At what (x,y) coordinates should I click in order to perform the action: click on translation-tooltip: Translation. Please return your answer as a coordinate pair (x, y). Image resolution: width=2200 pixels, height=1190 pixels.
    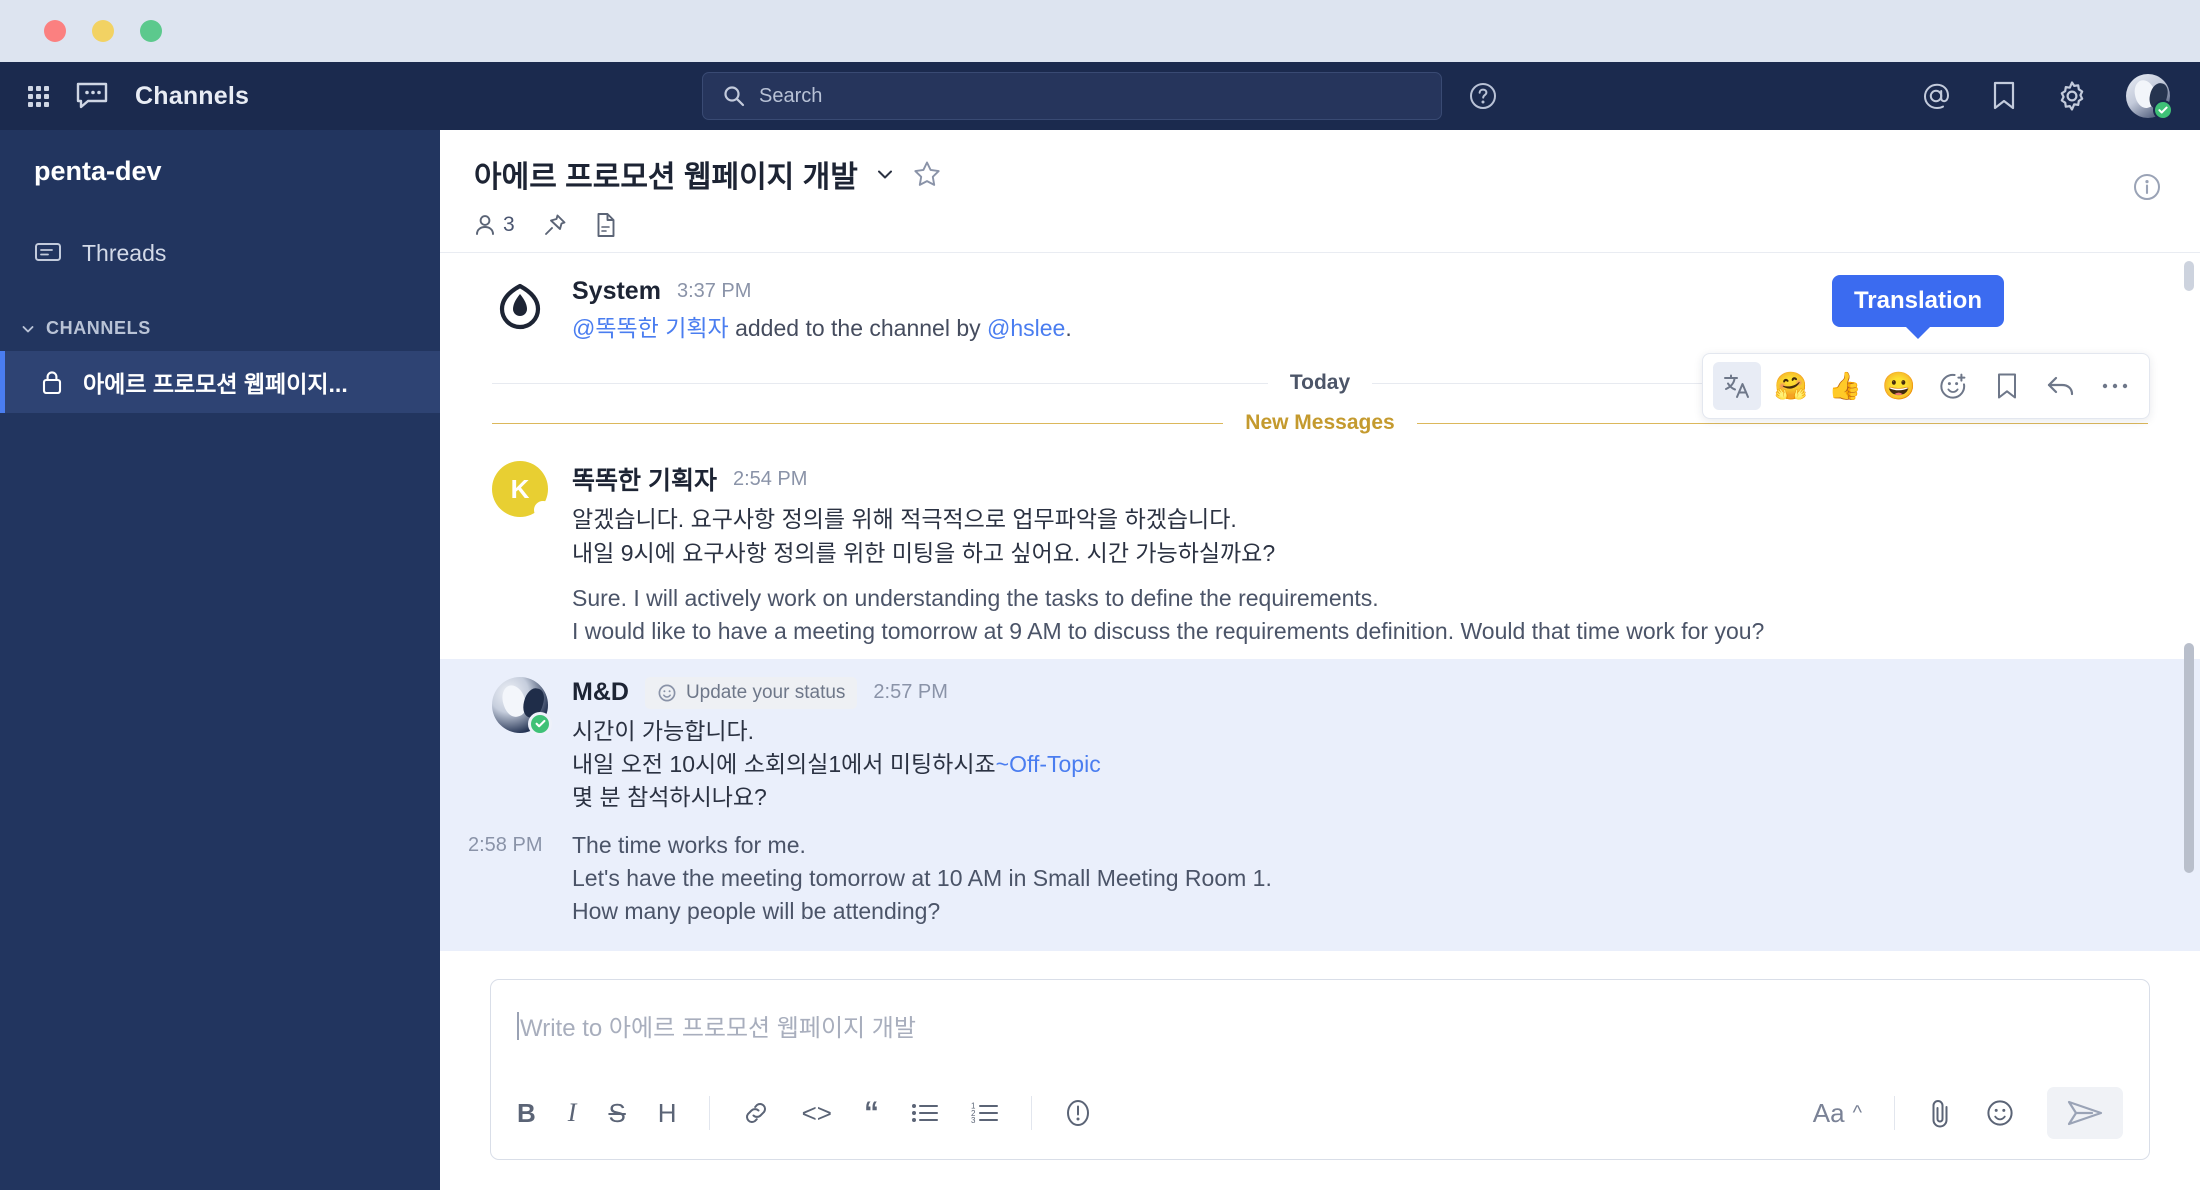
    Looking at the image, I should click on (1917, 301).